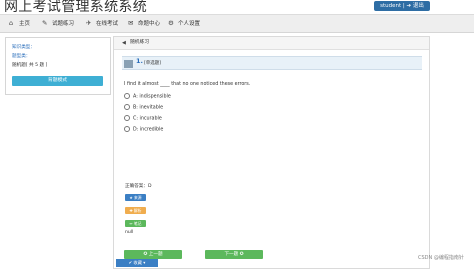 The width and height of the screenshot is (474, 269). I want to click on note-button: ✏ 笔记, so click(135, 223).